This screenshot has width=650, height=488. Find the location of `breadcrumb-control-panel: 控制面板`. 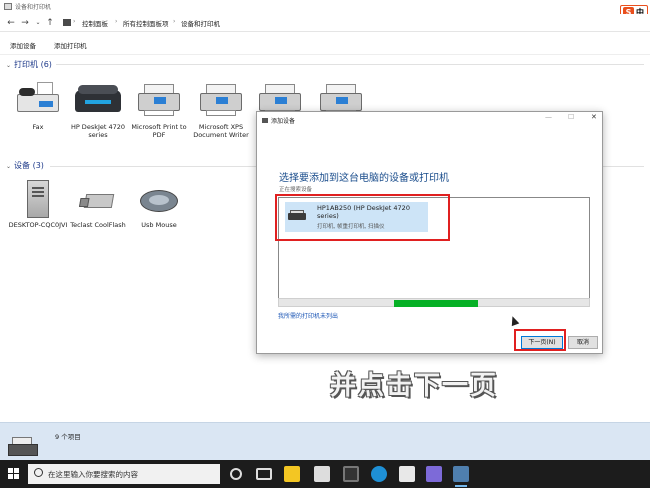

breadcrumb-control-panel: 控制面板 is located at coordinates (95, 23).